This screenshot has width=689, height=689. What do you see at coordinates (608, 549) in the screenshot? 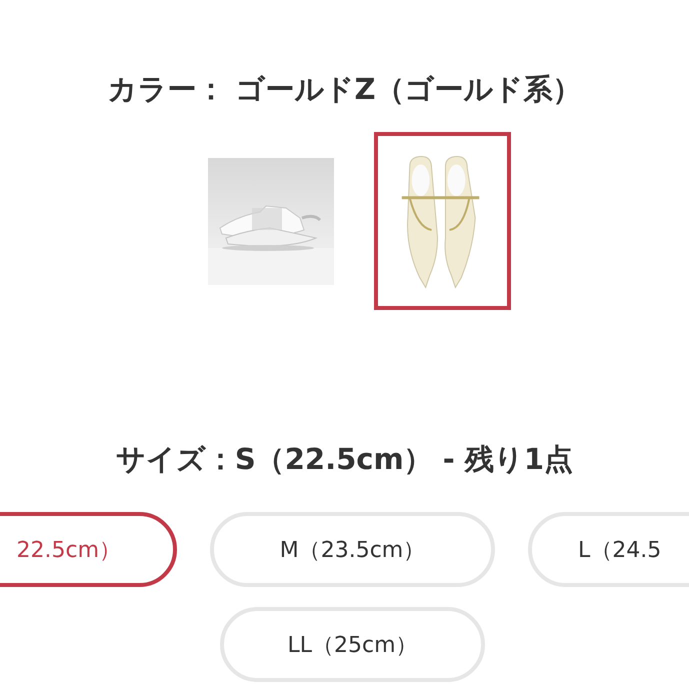
I see `size-option: L（24.5` at bounding box center [608, 549].